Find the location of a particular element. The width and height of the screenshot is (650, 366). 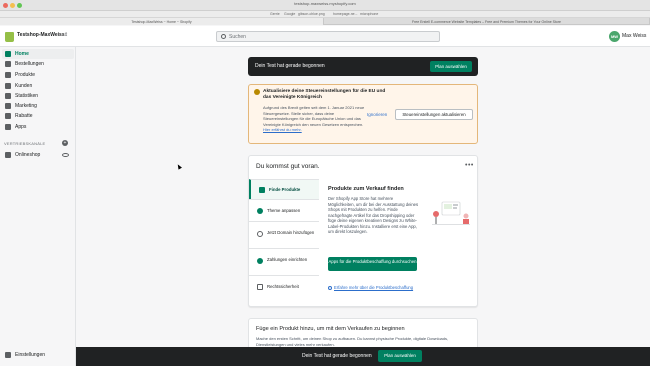

step-customize-theme: Theme anpassen is located at coordinates (284, 210).